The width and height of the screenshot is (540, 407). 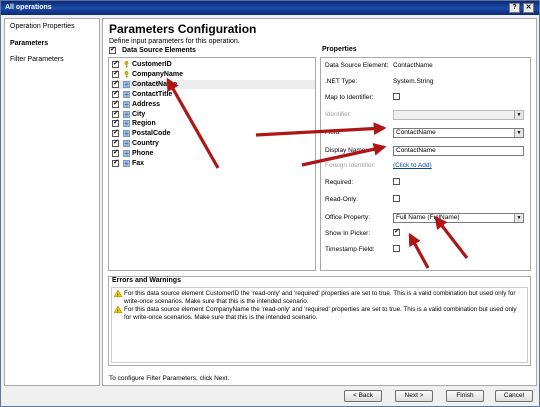 What do you see at coordinates (144, 124) in the screenshot?
I see `data-source-item-label: Region` at bounding box center [144, 124].